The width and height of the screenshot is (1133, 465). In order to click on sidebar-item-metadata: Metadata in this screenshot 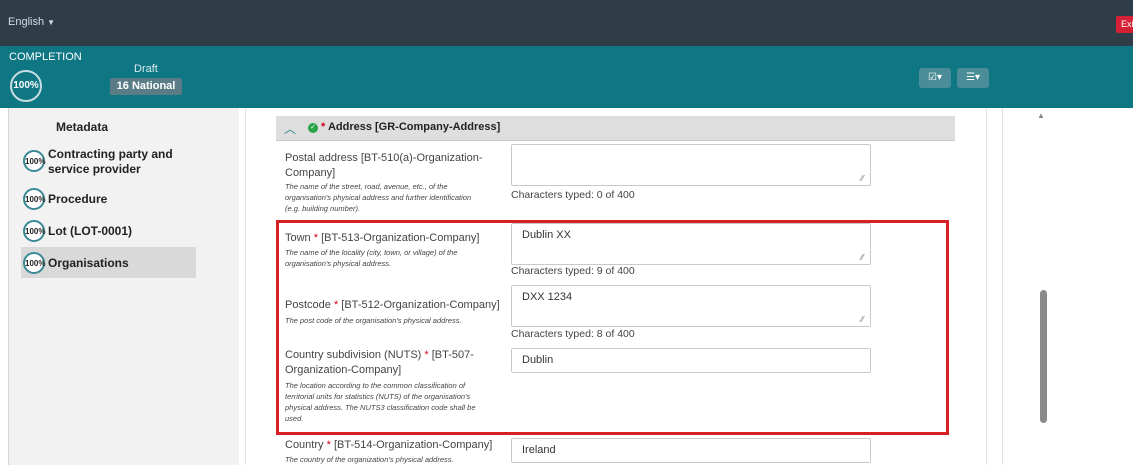, I will do `click(82, 127)`.